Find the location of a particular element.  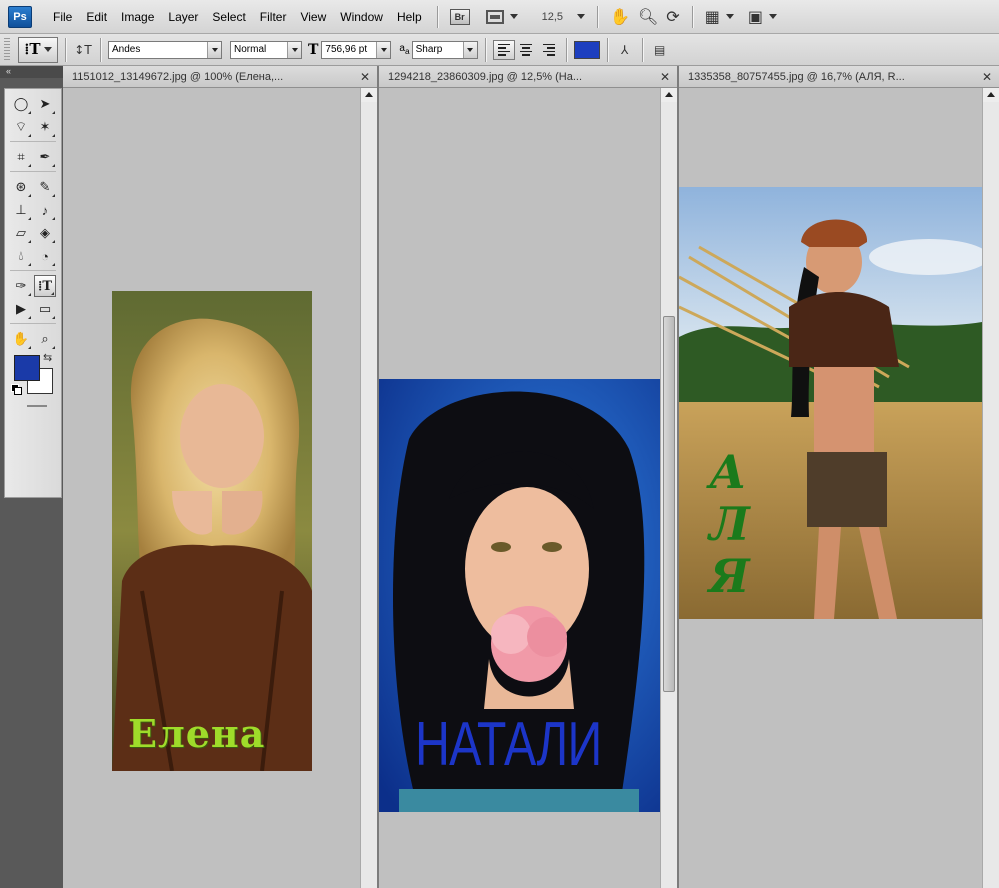

pen-tool: ✑ is located at coordinates (21, 286).